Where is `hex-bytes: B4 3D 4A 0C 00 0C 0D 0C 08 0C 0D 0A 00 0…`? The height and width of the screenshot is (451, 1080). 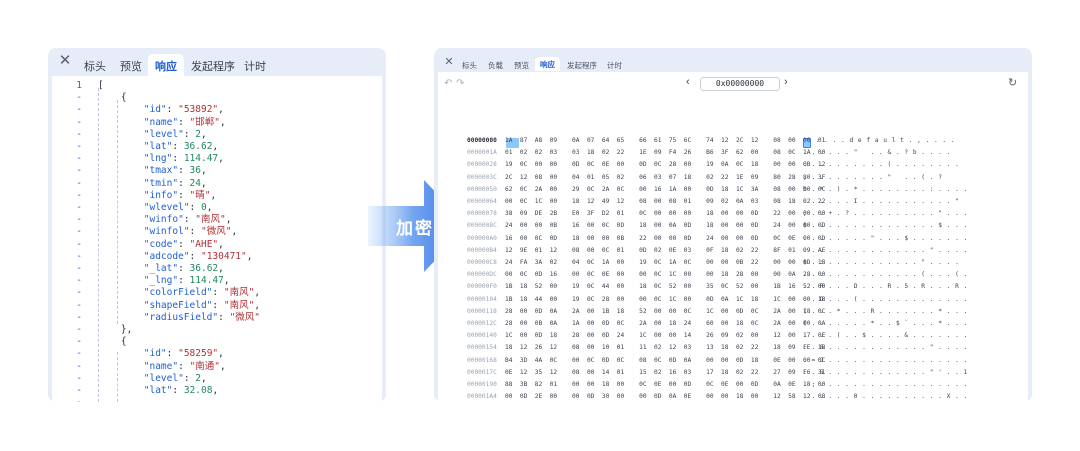
hex-bytes: B4 3D 4A 0C 00 0C 0D 0C 08 0C 0D 0A 00 0… is located at coordinates (665, 360).